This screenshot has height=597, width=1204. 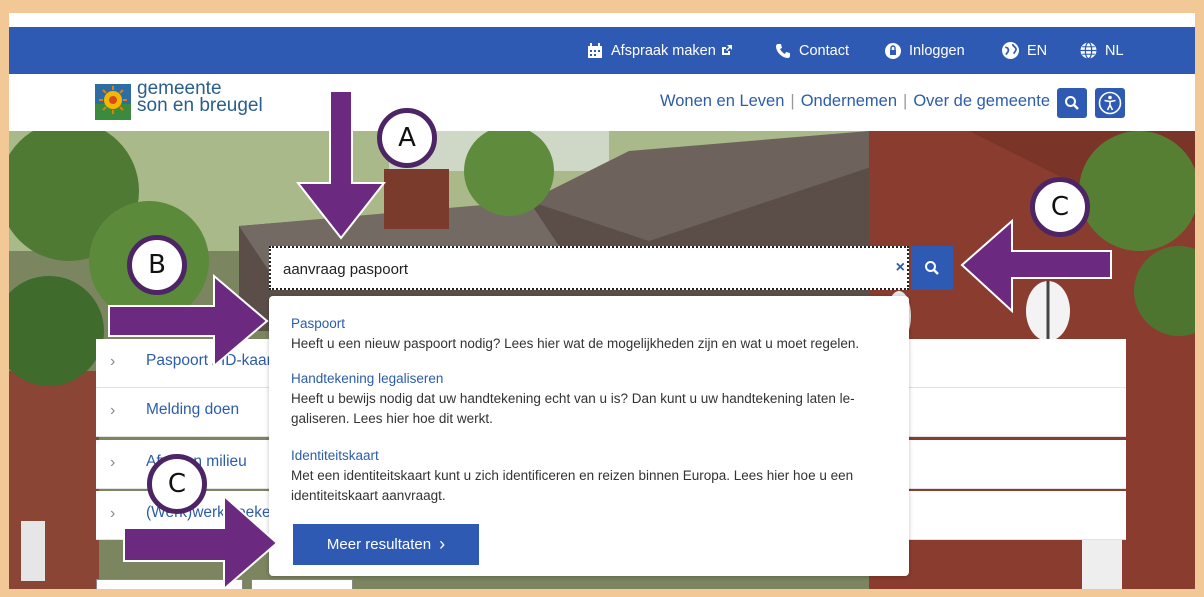 What do you see at coordinates (157, 265) in the screenshot?
I see `callout-b: B` at bounding box center [157, 265].